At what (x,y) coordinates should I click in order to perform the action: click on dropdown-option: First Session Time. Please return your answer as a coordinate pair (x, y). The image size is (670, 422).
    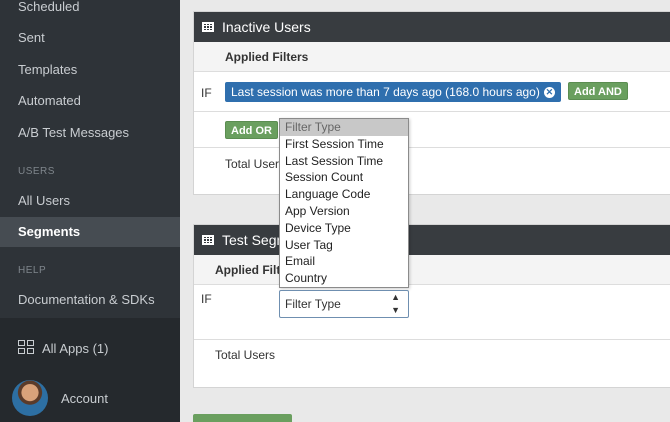
    Looking at the image, I should click on (344, 144).